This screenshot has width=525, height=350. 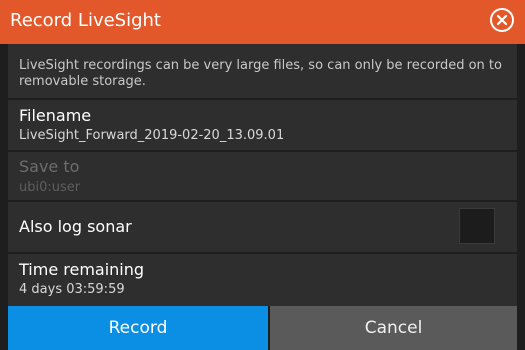 I want to click on save-to-value: ubi0:user, so click(x=50, y=187).